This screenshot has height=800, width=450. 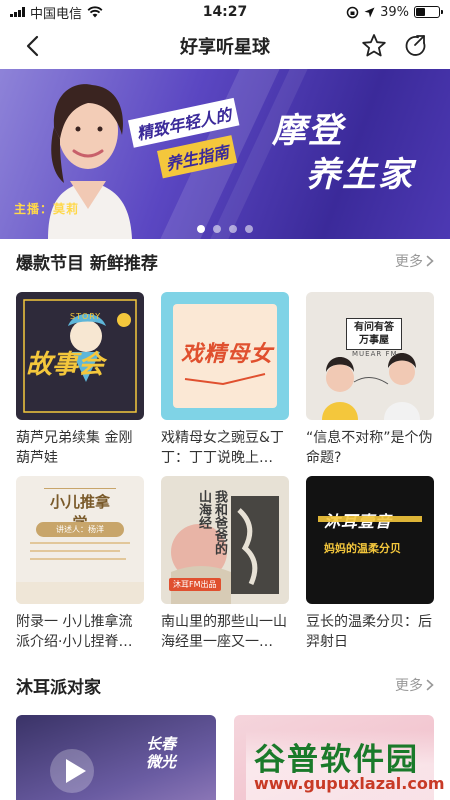 What do you see at coordinates (360, 175) in the screenshot?
I see `banner-title-line2: 养生家` at bounding box center [360, 175].